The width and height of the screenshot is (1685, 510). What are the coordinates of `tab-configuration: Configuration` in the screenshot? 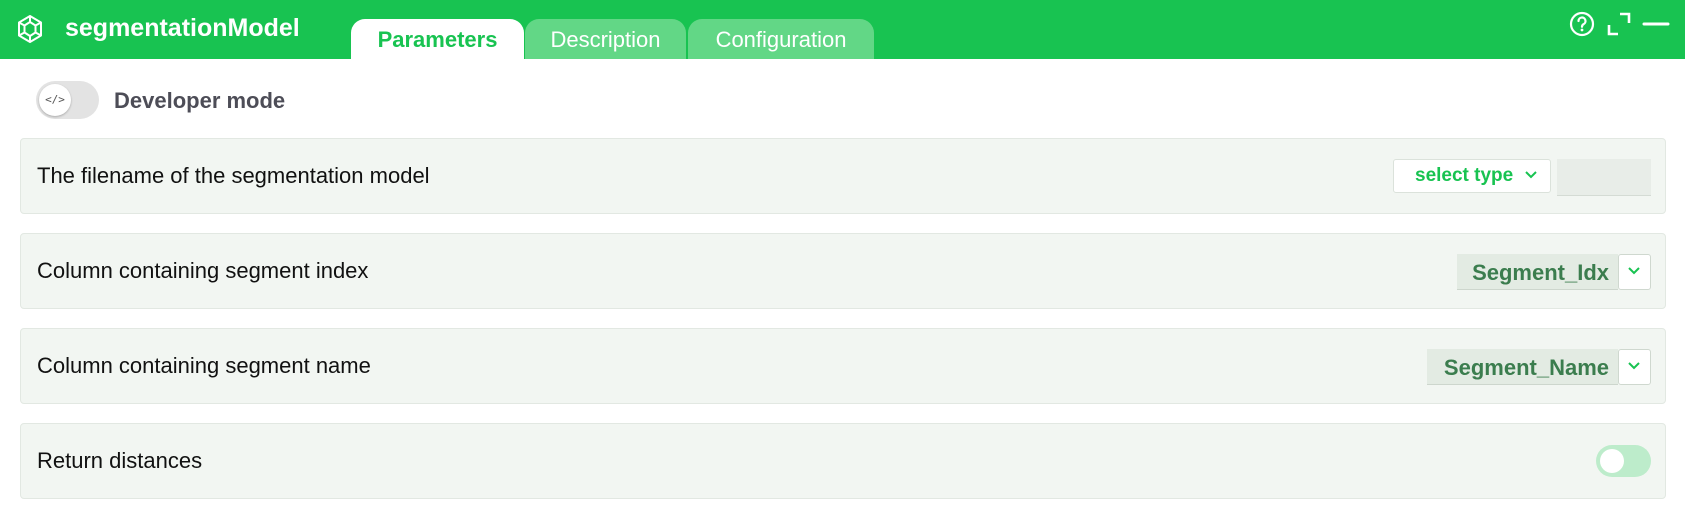 It's located at (781, 39).